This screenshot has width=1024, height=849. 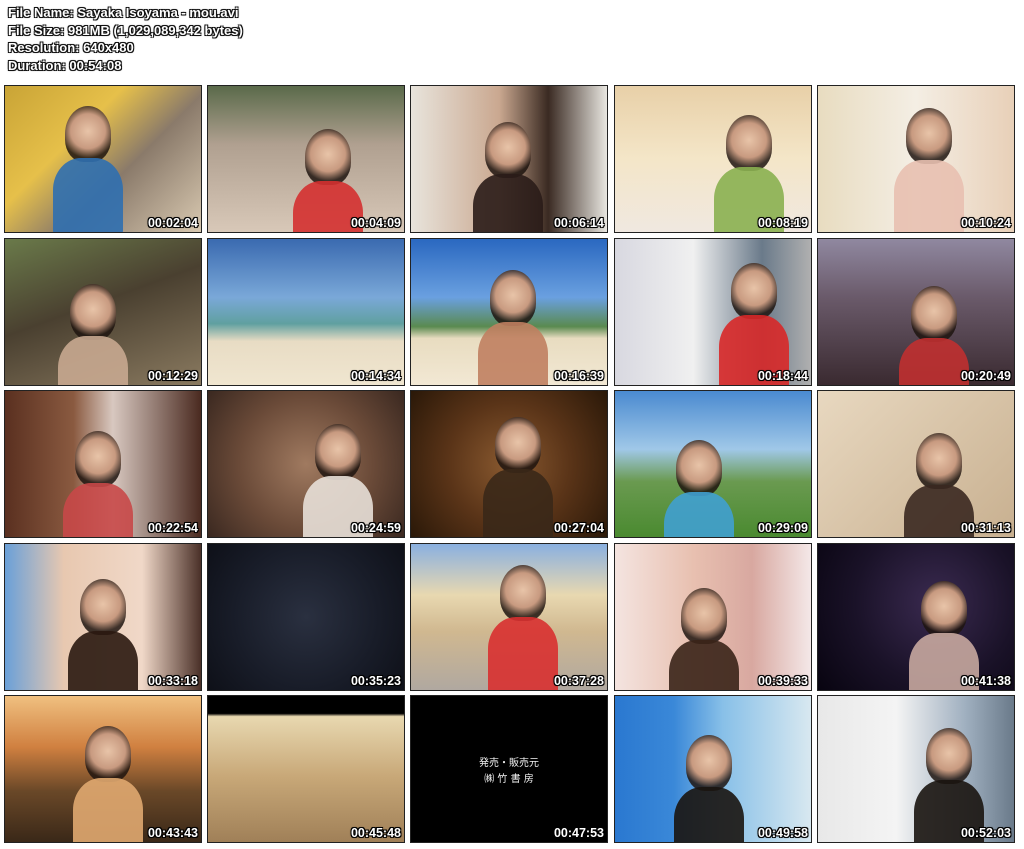 I want to click on video-thumbnail: 00:24:59, so click(x=306, y=464).